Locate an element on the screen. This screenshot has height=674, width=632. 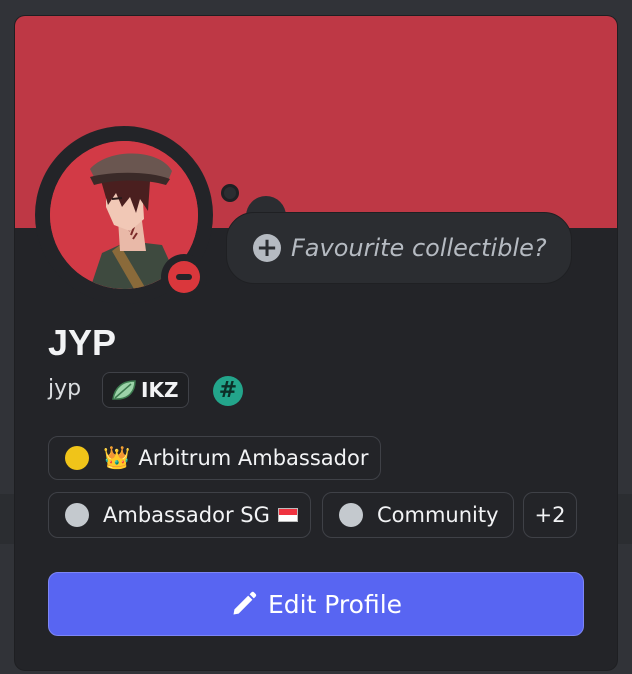
pencil-icon is located at coordinates (245, 603).